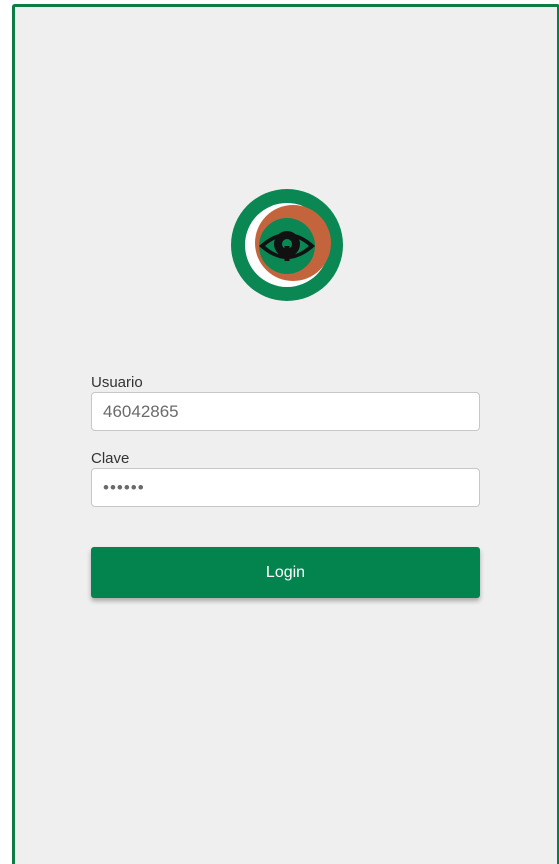 This screenshot has width=559, height=864. Describe the element at coordinates (285, 572) in the screenshot. I see `login-button: Login` at that location.